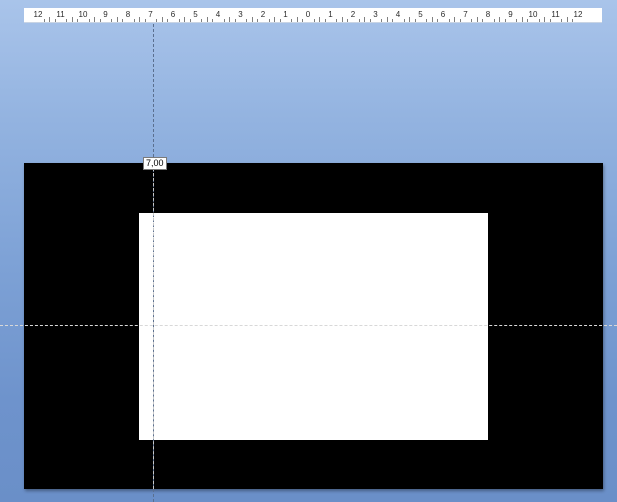 The width and height of the screenshot is (617, 502). I want to click on horizontal-drawing-guide, so click(308, 325).